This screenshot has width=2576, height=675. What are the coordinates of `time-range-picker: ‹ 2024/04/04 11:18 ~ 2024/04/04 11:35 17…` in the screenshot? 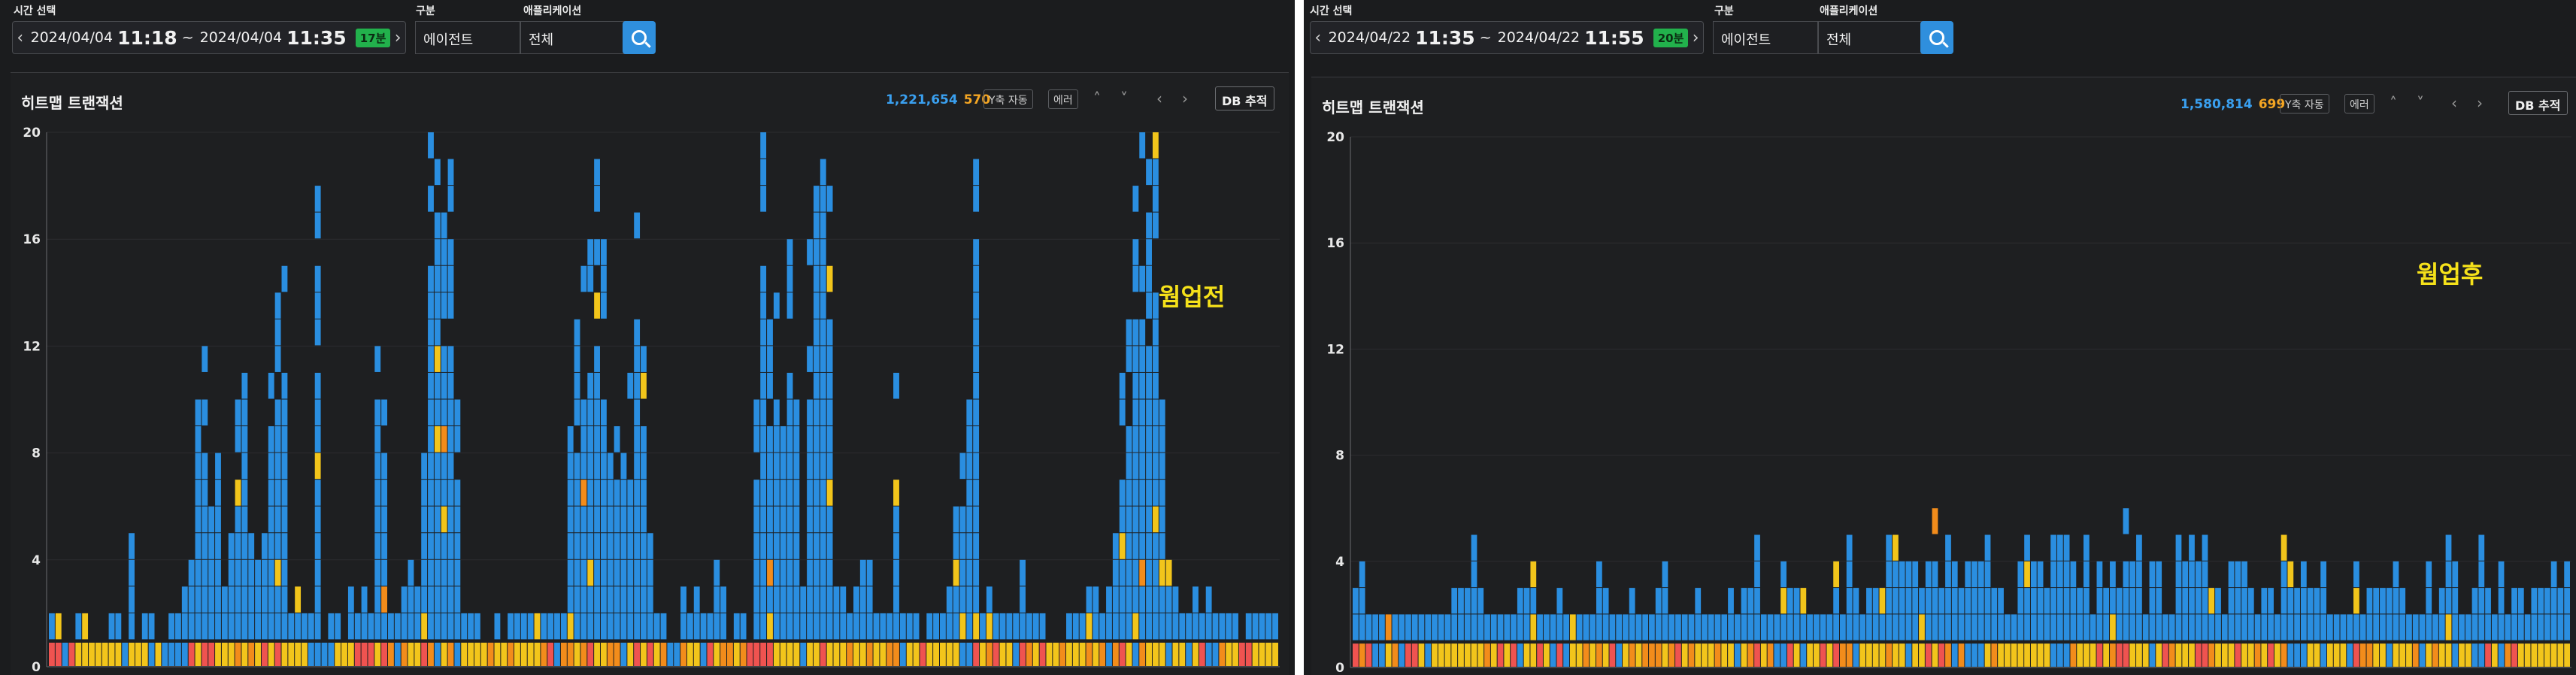 It's located at (209, 37).